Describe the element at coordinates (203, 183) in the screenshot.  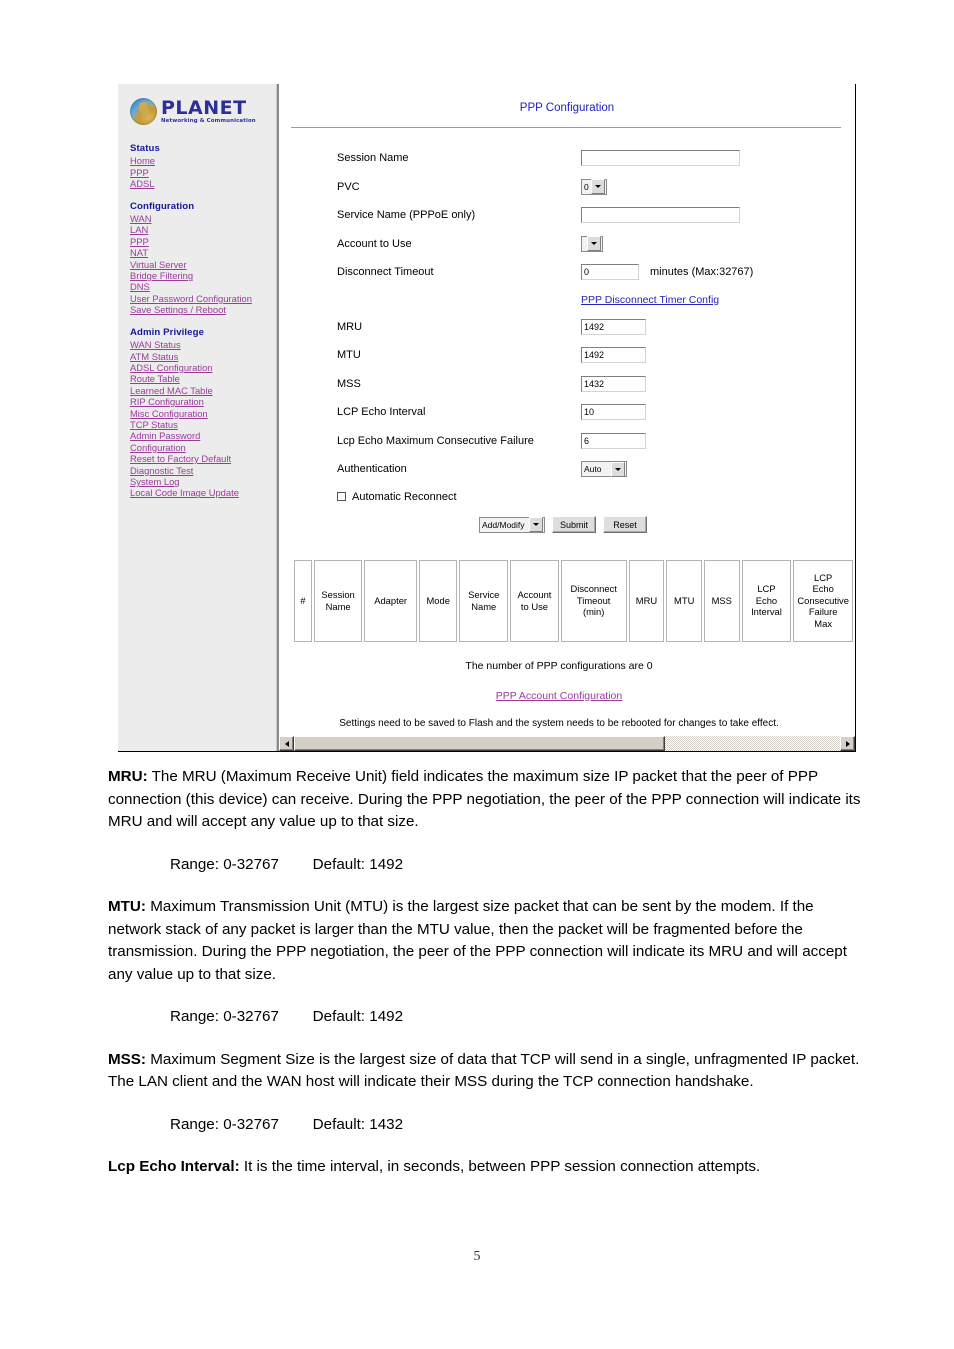
I see `sidebar-item-adsl: ADSL` at that location.